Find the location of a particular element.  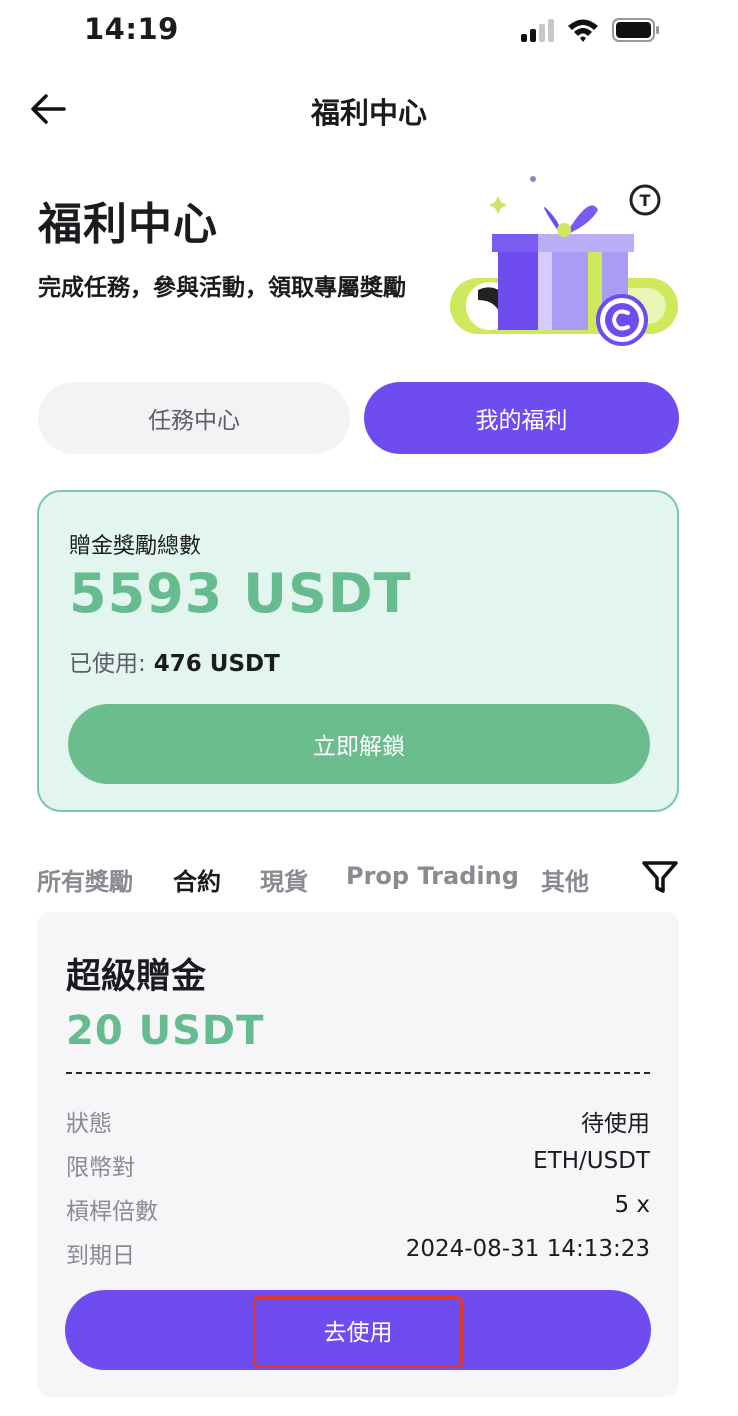

wifi-icon is located at coordinates (583, 30).